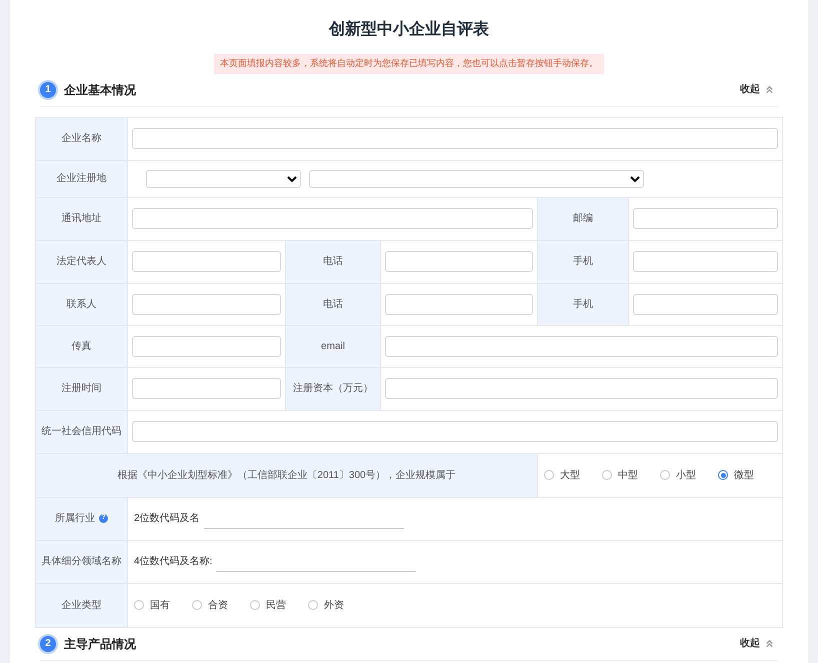 The image size is (818, 663). I want to click on field-label: 注册时间, so click(82, 389).